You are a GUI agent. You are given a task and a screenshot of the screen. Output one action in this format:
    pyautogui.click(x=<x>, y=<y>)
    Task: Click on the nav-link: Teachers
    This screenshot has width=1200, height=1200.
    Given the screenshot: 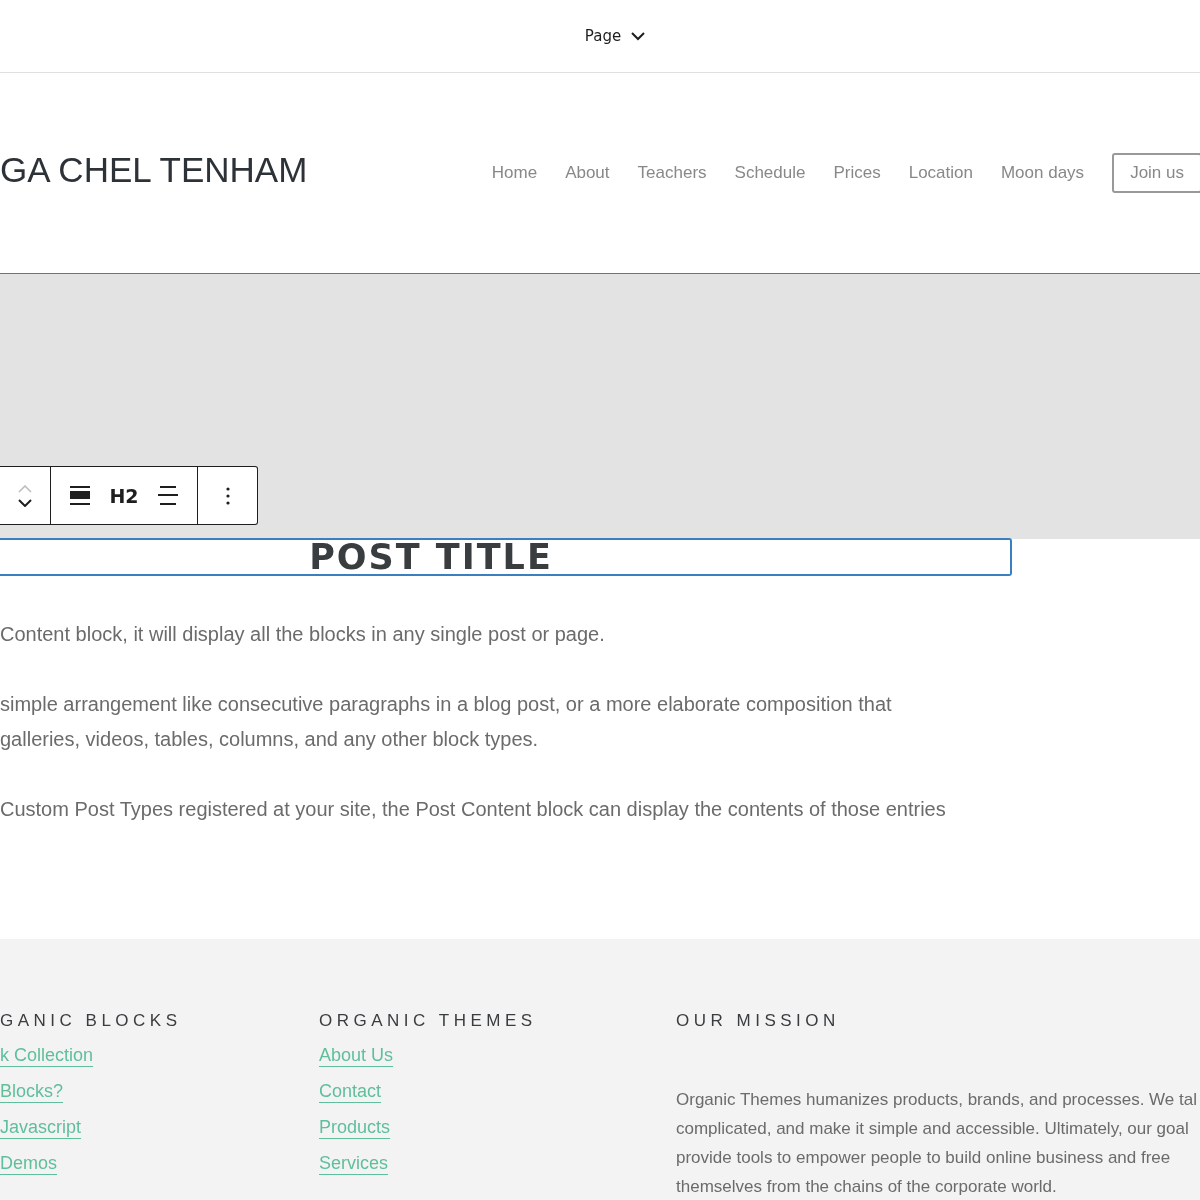 What is the action you would take?
    pyautogui.click(x=672, y=173)
    